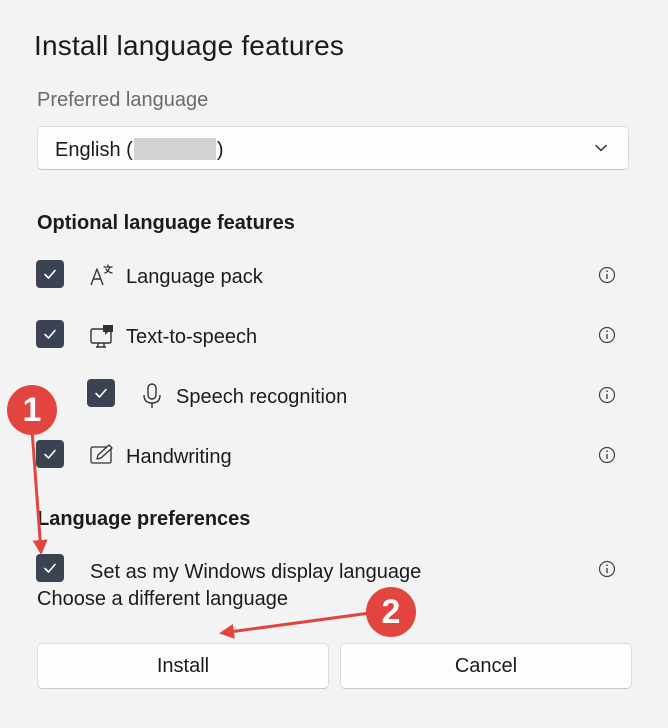  What do you see at coordinates (32, 410) in the screenshot?
I see `annotation-badge-1: 1` at bounding box center [32, 410].